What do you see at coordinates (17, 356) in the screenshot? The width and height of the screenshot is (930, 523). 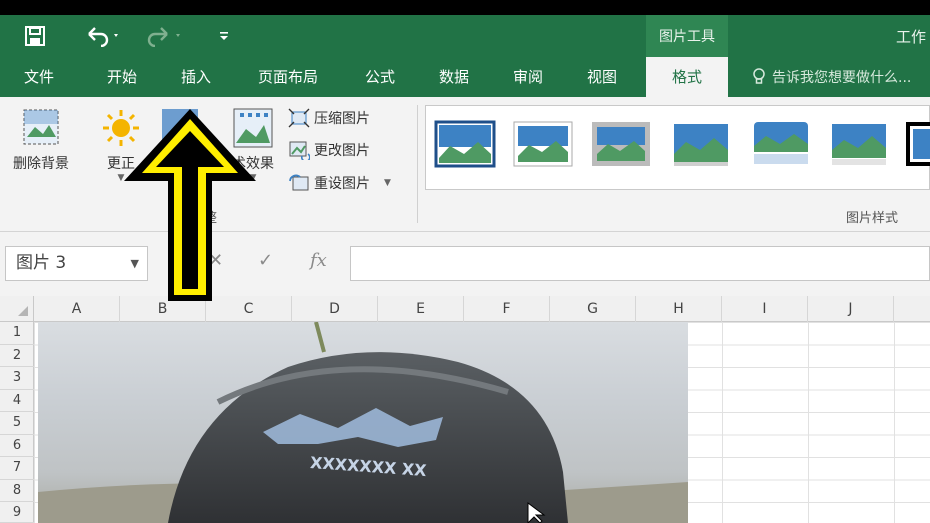 I see `row-header: 2` at bounding box center [17, 356].